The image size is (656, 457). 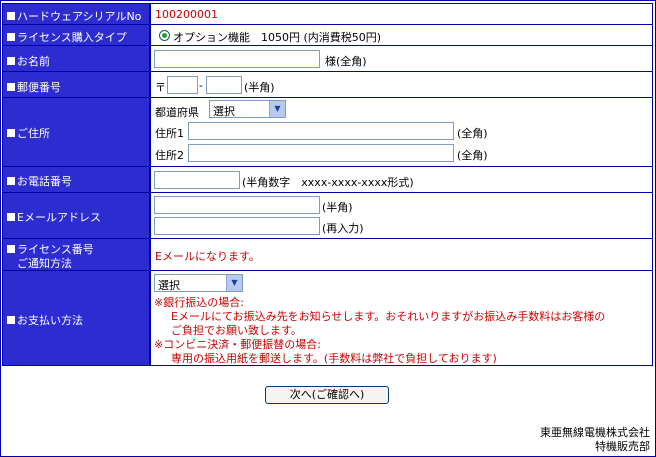 What do you see at coordinates (198, 283) in the screenshot?
I see `payment-method-select: 選択 ▼` at bounding box center [198, 283].